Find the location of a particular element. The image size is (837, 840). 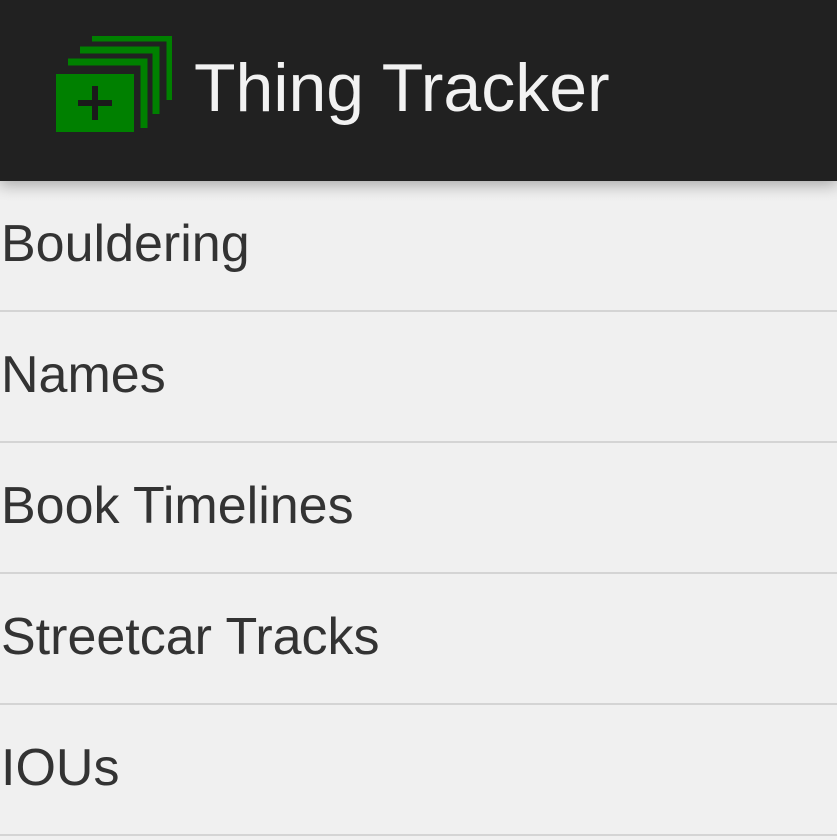

app-icon is located at coordinates (114, 85).